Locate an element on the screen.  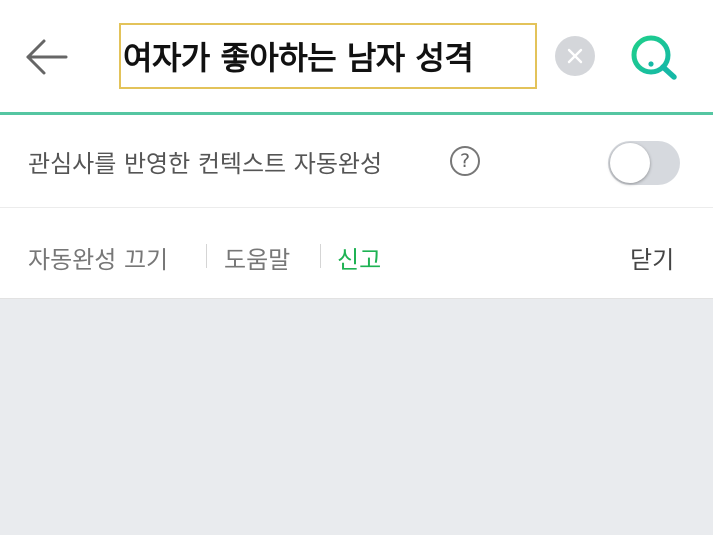
search-input: 여자가 좋아하는 남자 성격 is located at coordinates (328, 56).